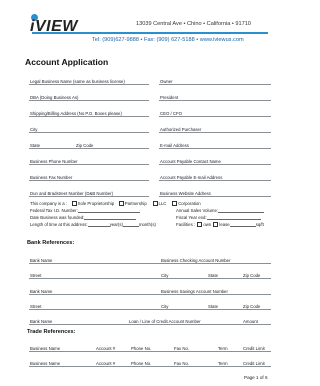  What do you see at coordinates (45, 363) in the screenshot?
I see `trade-col-business-2: Business Name` at bounding box center [45, 363].